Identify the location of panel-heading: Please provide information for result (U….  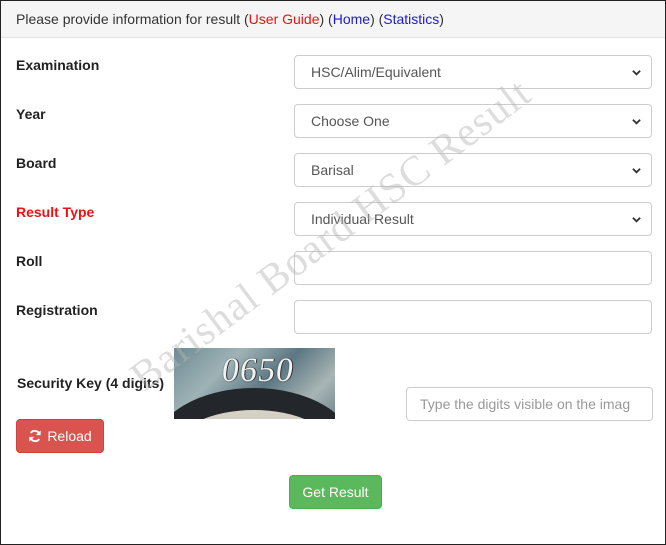
(333, 19).